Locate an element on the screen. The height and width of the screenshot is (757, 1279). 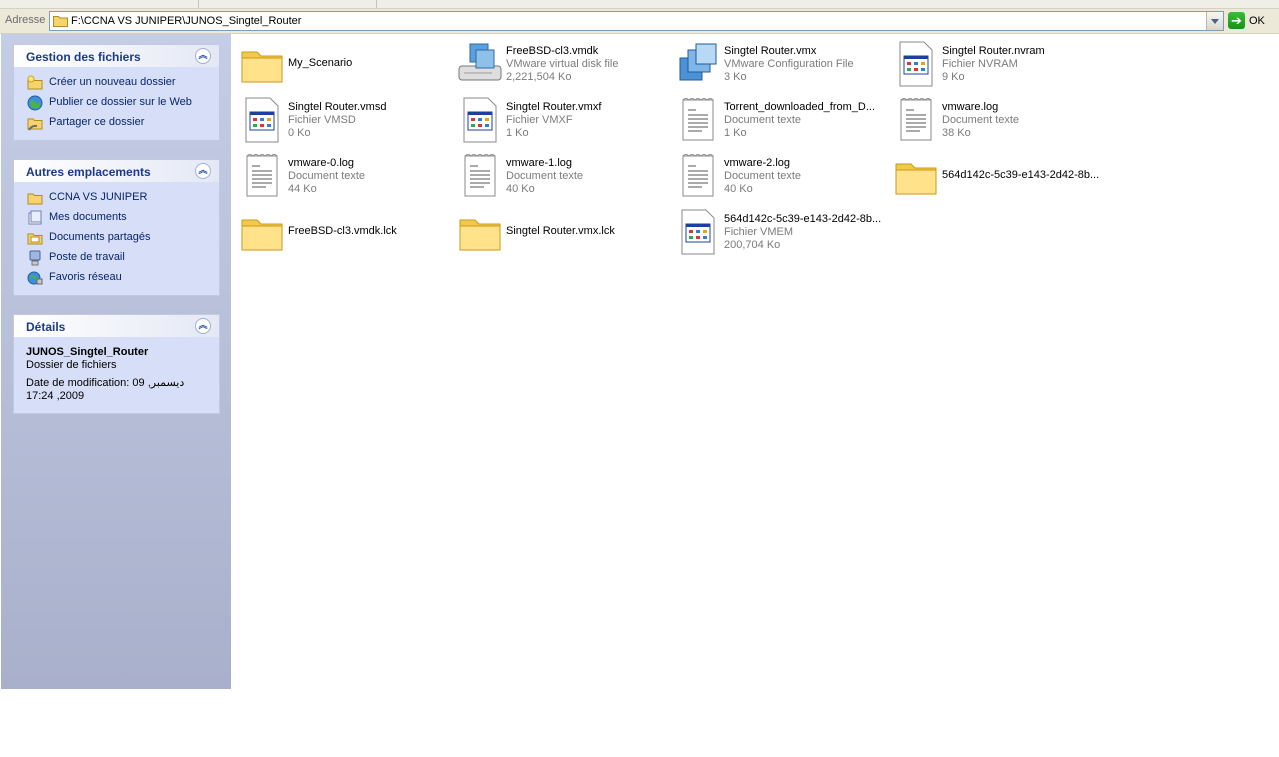
task-share-folder: Partager ce dossier is located at coordinates (116, 123).